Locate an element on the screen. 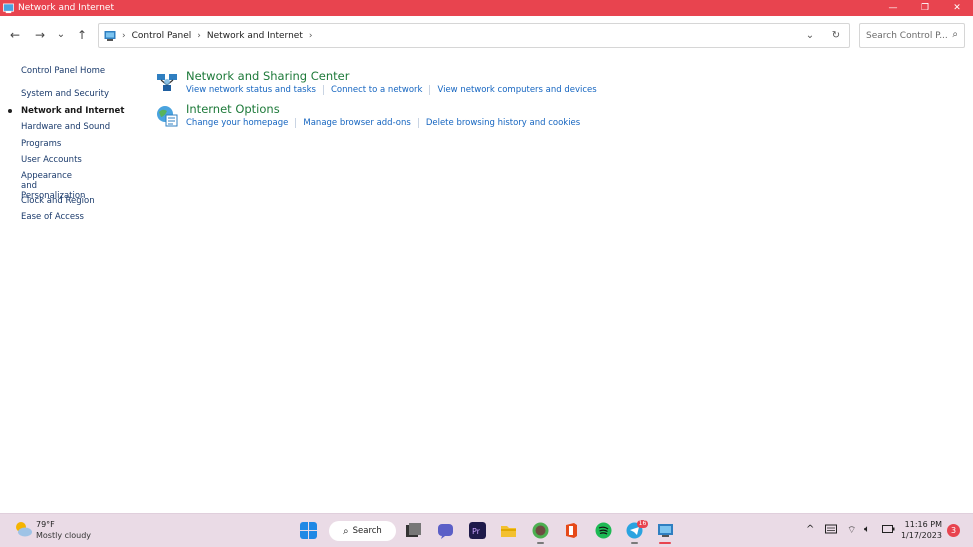  address-dropdown-chevron-icon: ⌄ is located at coordinates (810, 35).